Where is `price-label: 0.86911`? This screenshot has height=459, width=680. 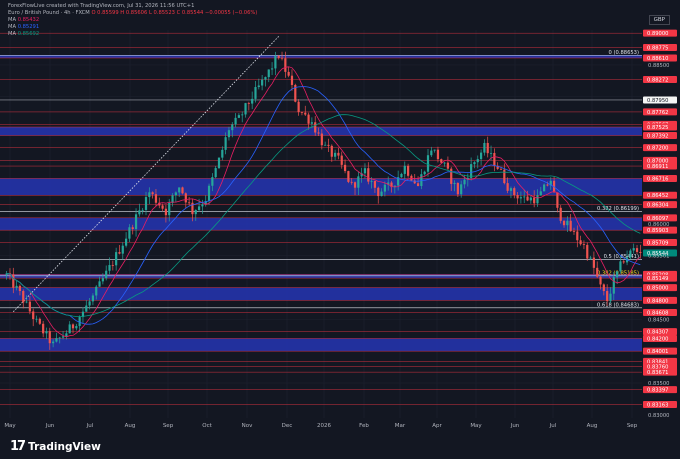
price-label: 0.86911 is located at coordinates (657, 167).